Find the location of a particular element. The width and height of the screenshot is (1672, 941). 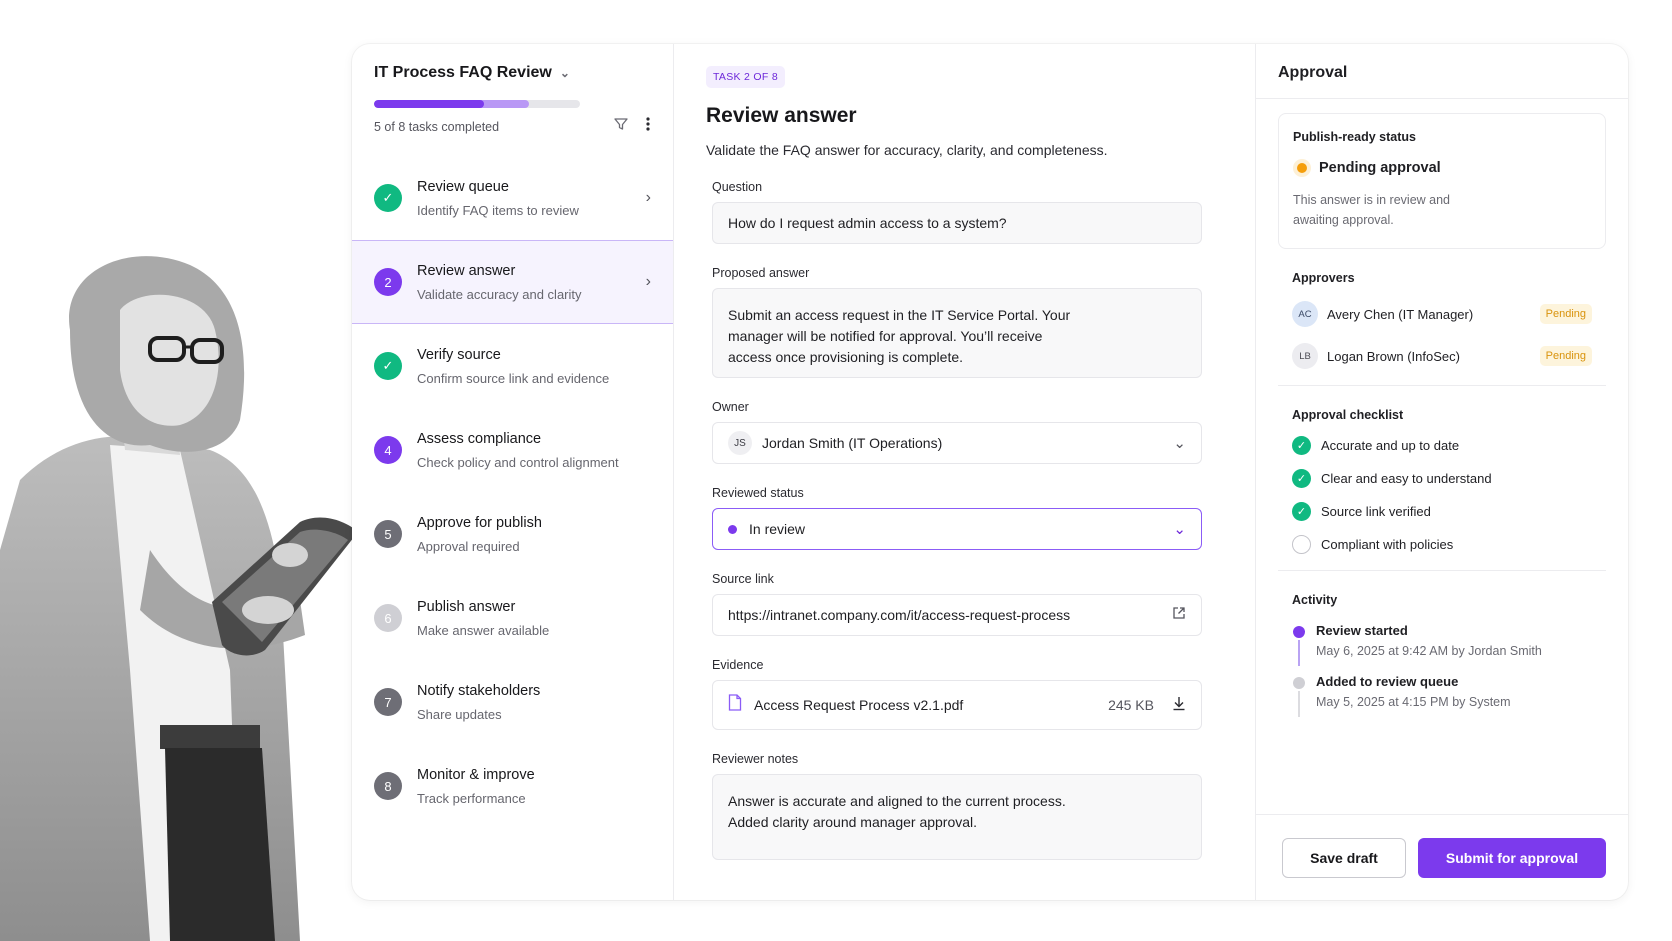

reviewer-notes-label: Reviewer notes is located at coordinates (755, 759).